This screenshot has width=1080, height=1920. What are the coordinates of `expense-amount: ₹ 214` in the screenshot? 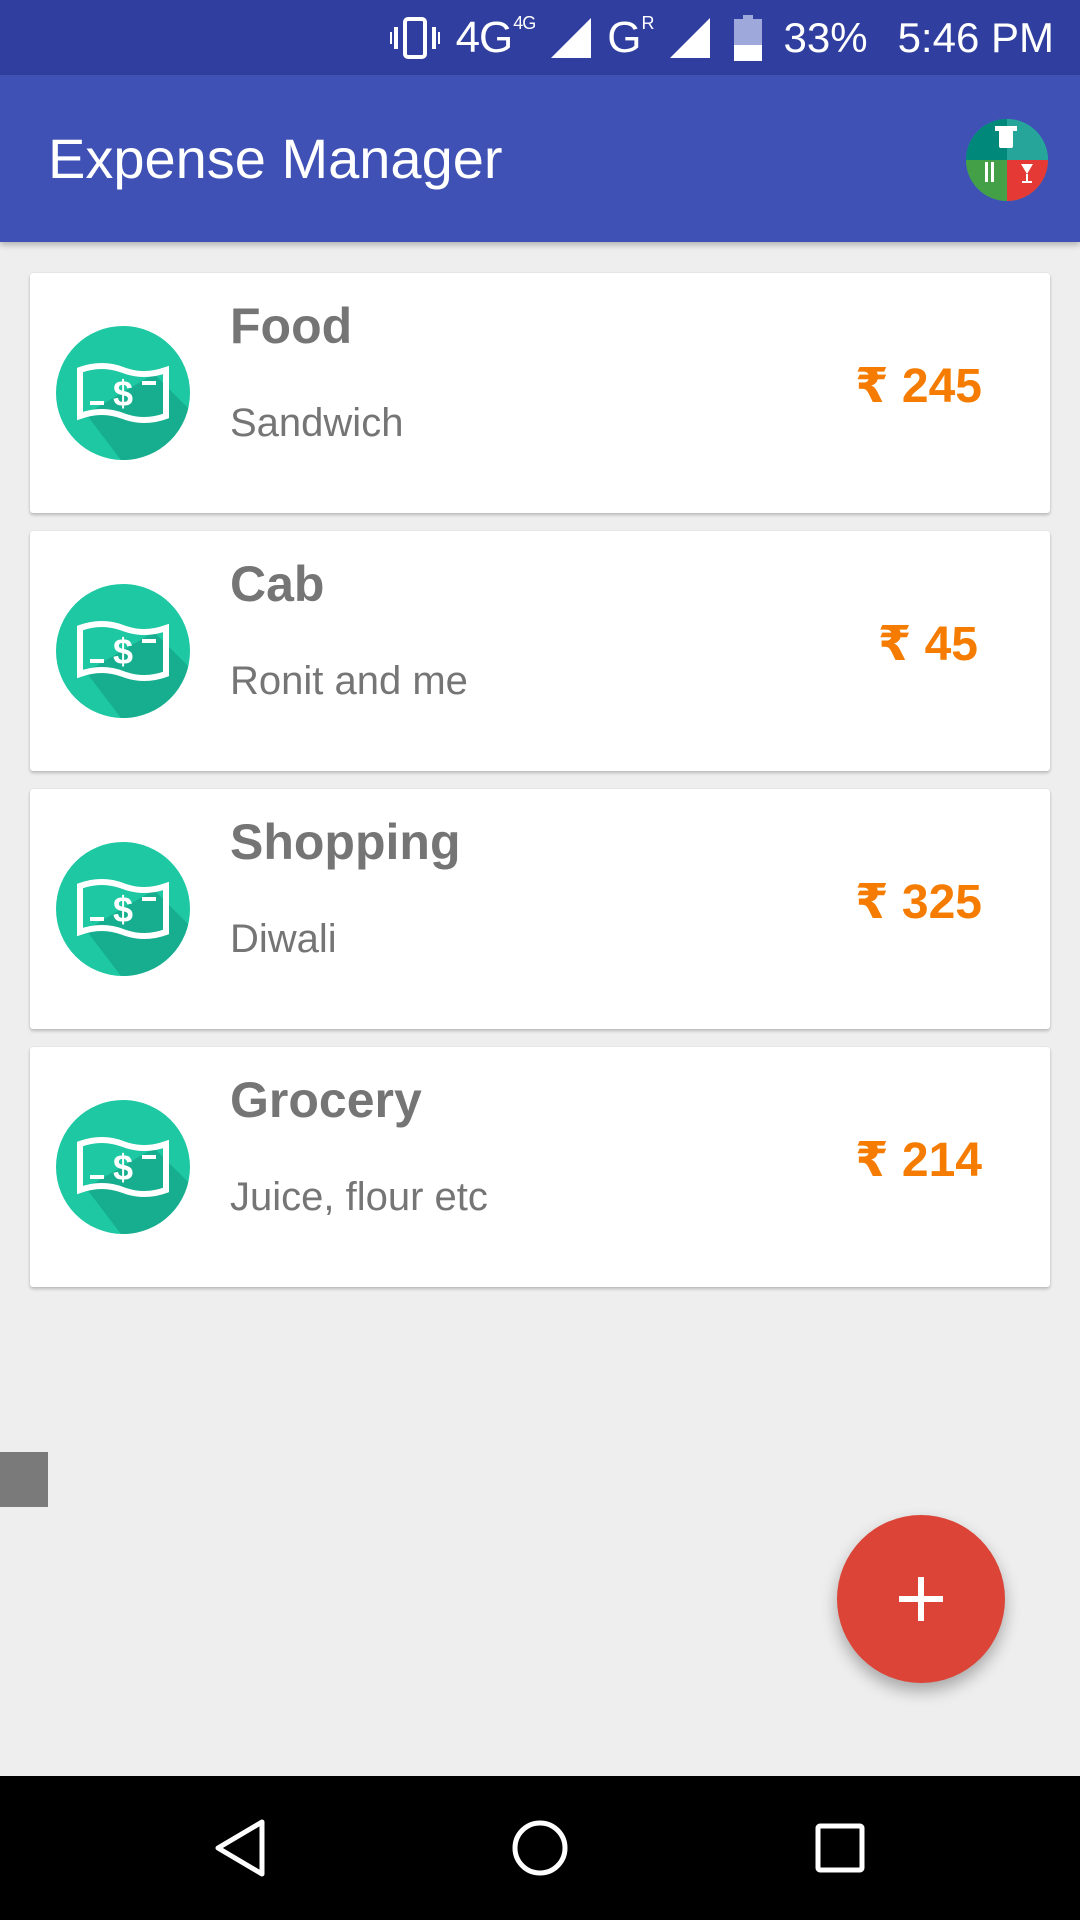 It's located at (918, 1160).